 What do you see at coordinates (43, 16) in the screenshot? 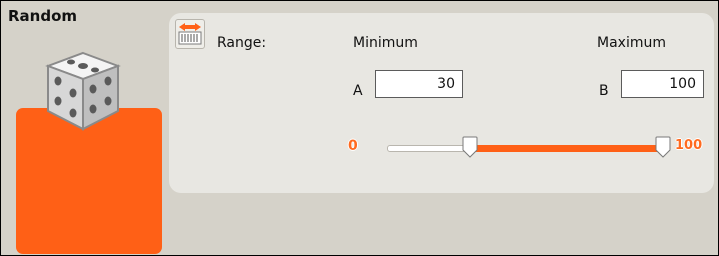
I see `block-title: Random` at bounding box center [43, 16].